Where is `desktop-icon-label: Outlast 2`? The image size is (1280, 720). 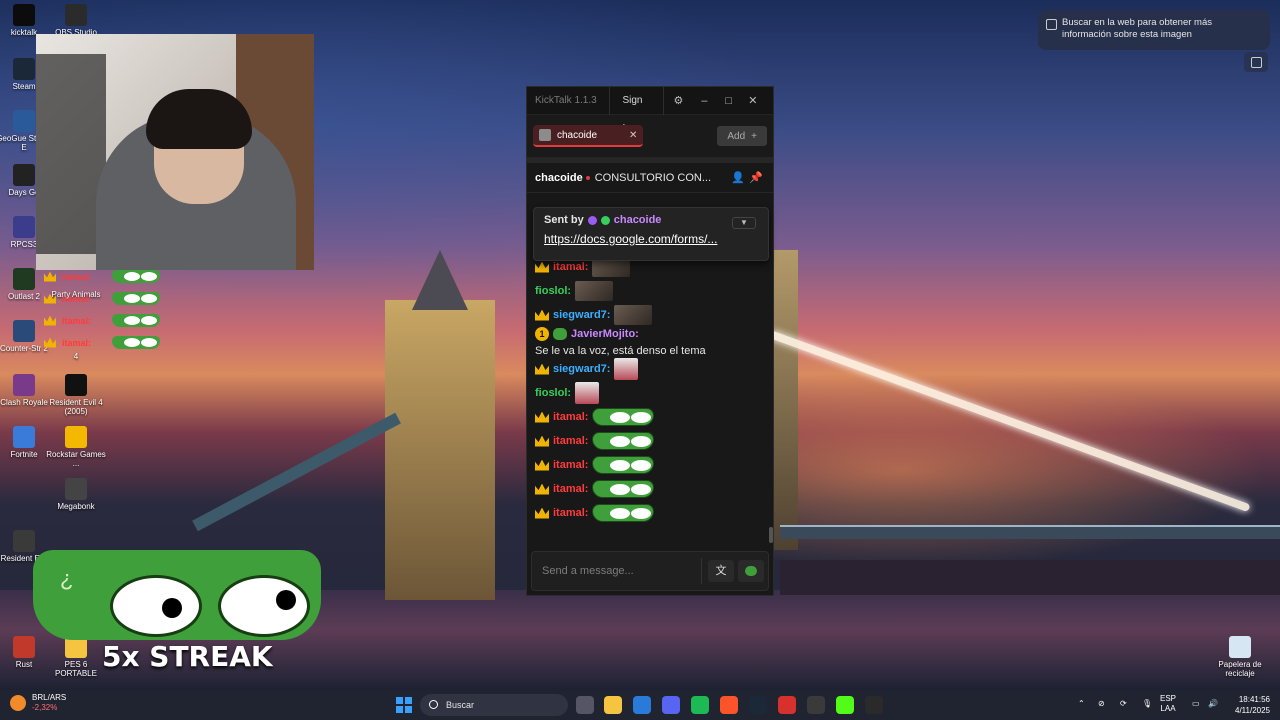
desktop-icon-label: Outlast 2 is located at coordinates (23, 296).